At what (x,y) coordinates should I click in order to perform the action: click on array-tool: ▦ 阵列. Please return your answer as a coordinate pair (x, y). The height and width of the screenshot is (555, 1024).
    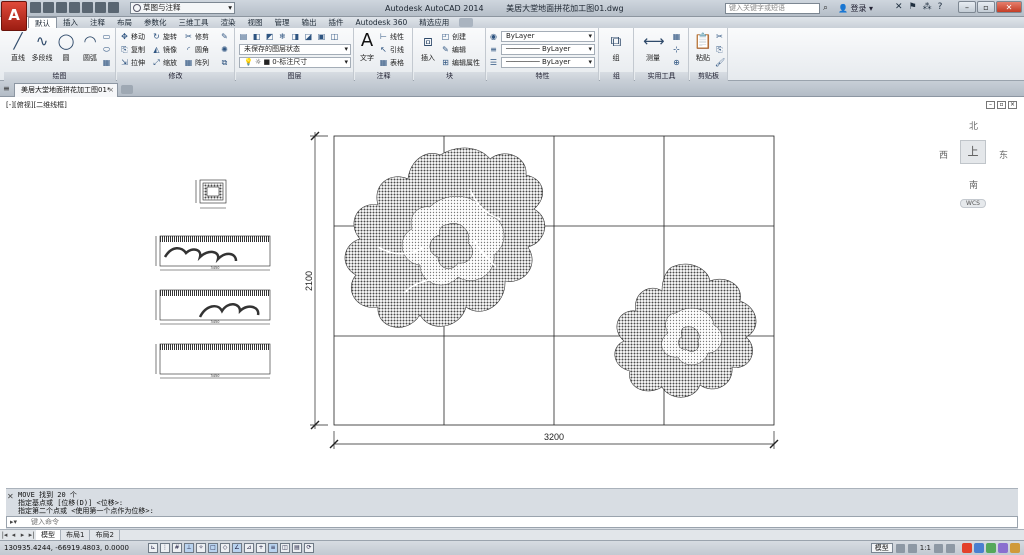
    Looking at the image, I should click on (196, 62).